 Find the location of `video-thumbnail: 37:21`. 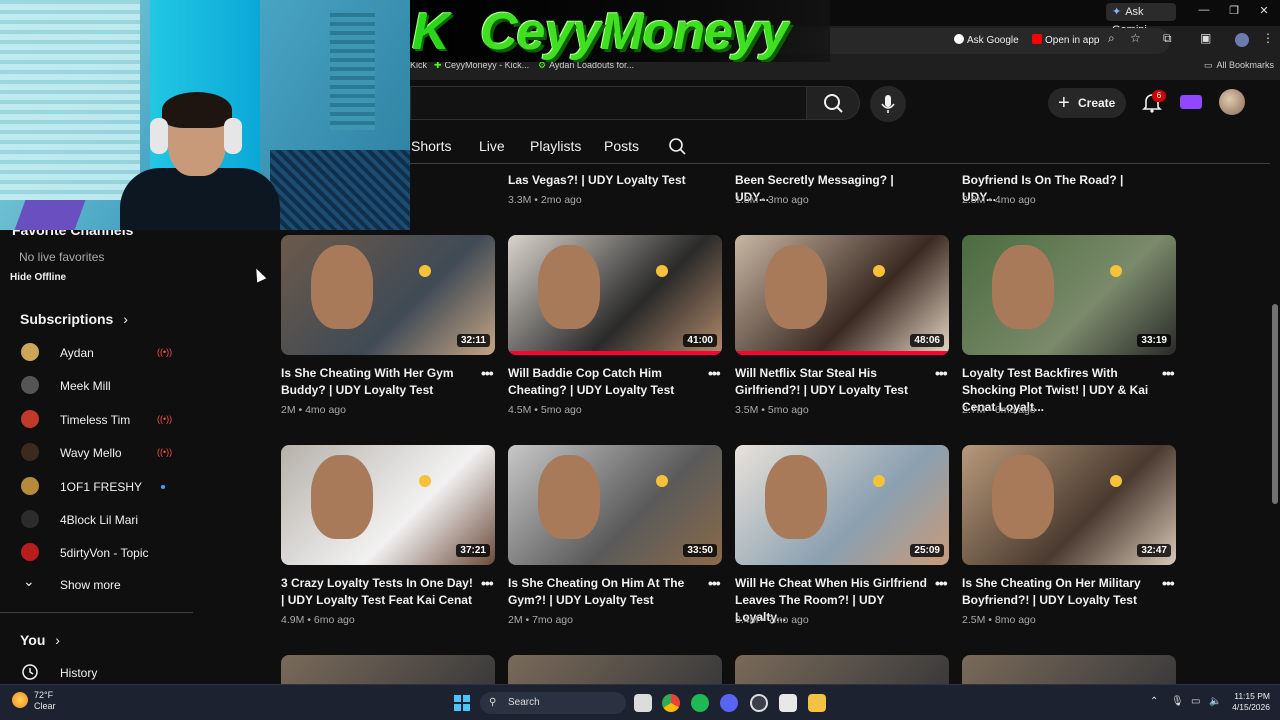

video-thumbnail: 37:21 is located at coordinates (388, 505).